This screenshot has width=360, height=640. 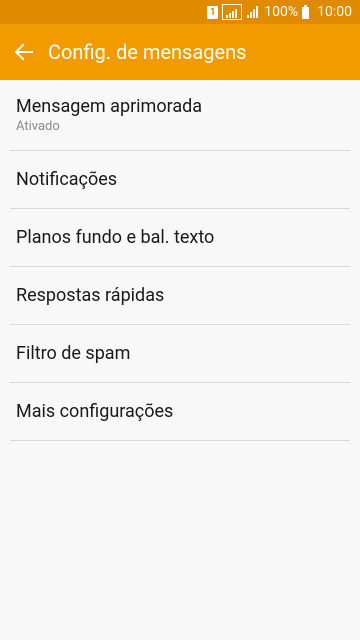 I want to click on settings-item-mais-configuracoes: Mais configurações, so click(x=180, y=411).